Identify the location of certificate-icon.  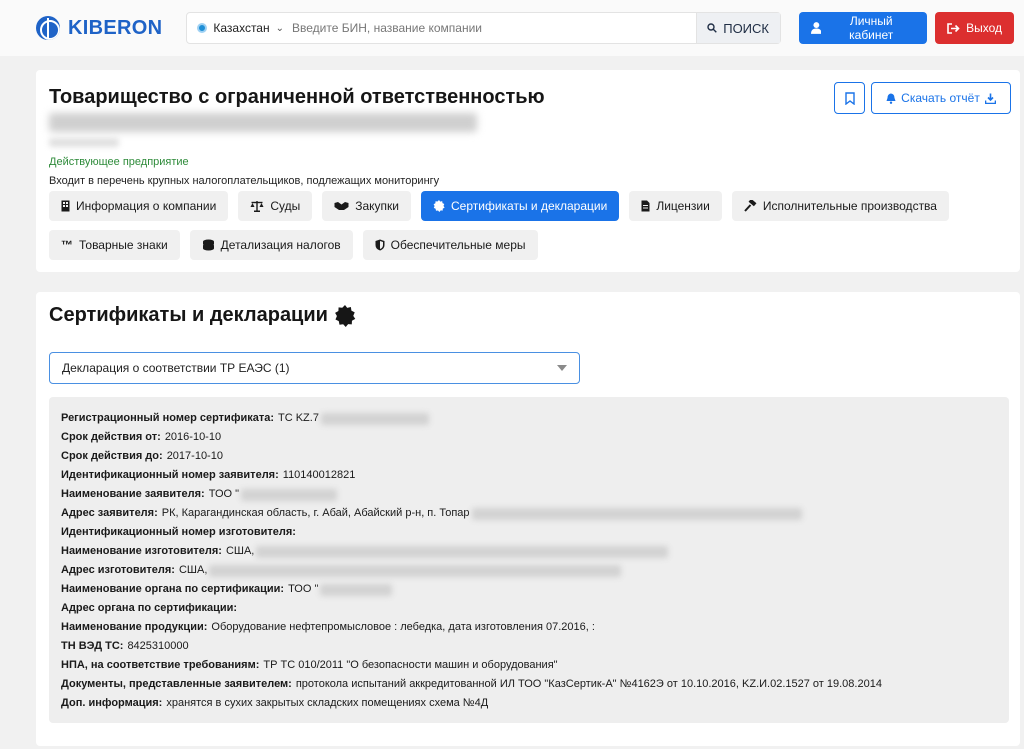
(439, 206).